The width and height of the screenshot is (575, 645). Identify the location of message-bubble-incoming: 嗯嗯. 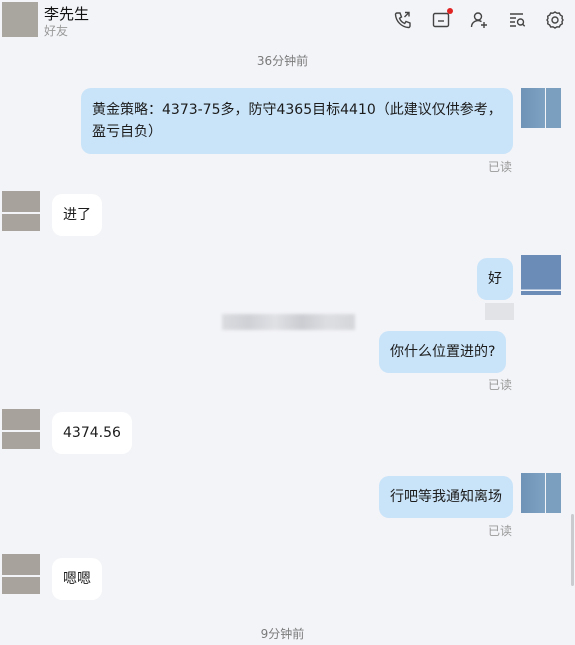
(77, 579).